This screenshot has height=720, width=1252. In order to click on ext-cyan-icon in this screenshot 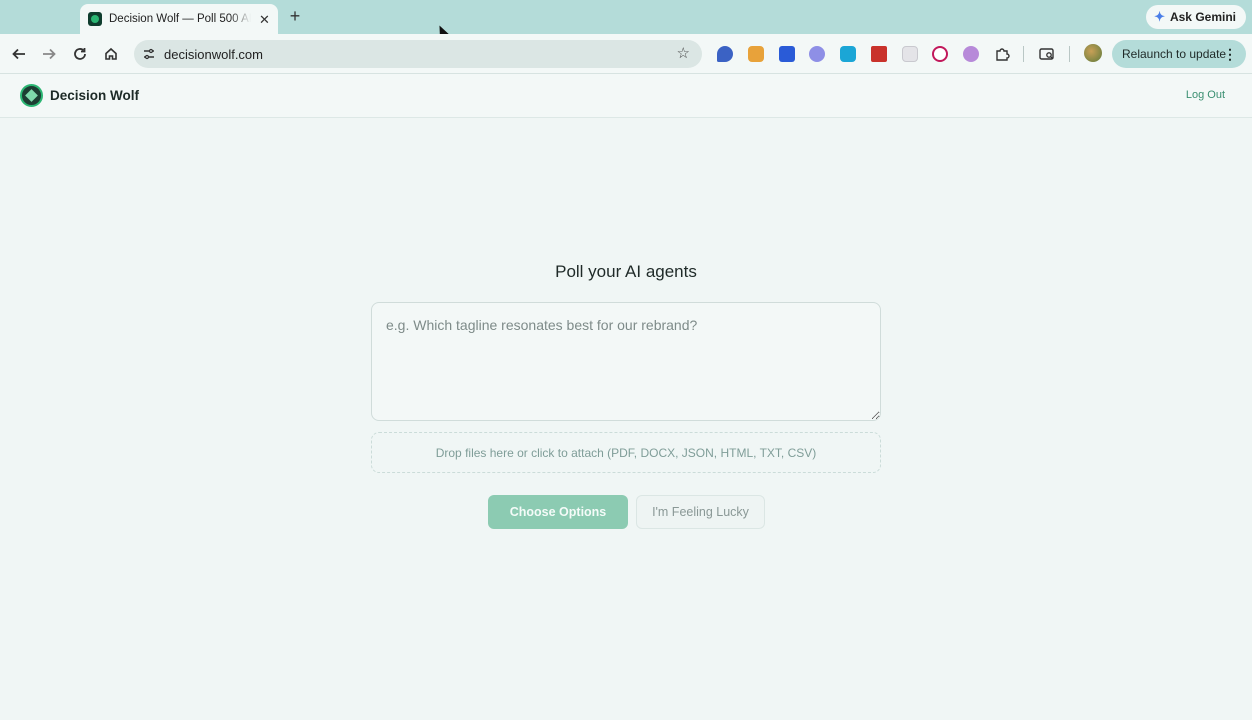, I will do `click(848, 54)`.